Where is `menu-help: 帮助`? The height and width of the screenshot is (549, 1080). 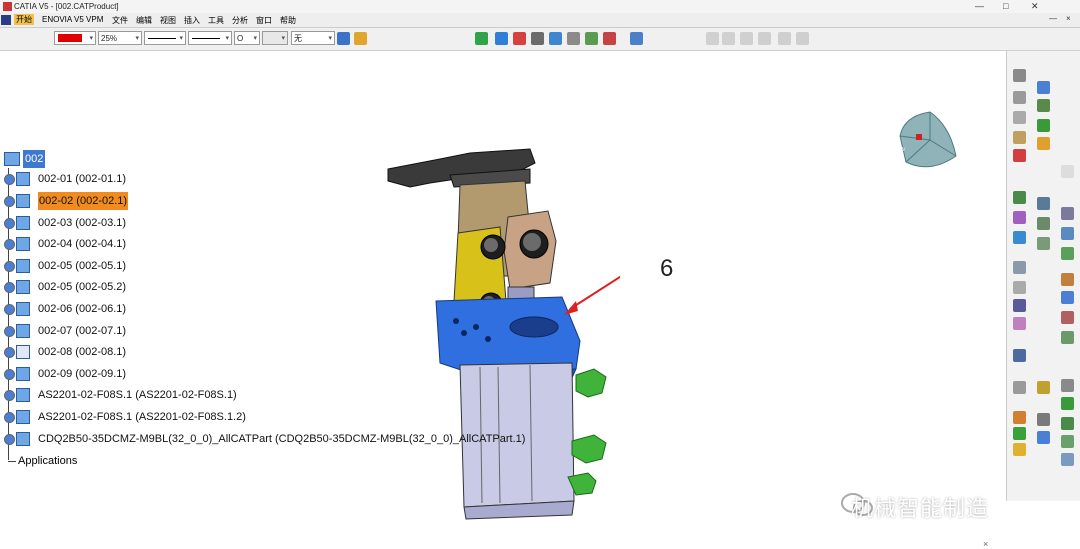
menu-help: 帮助 is located at coordinates (288, 20).